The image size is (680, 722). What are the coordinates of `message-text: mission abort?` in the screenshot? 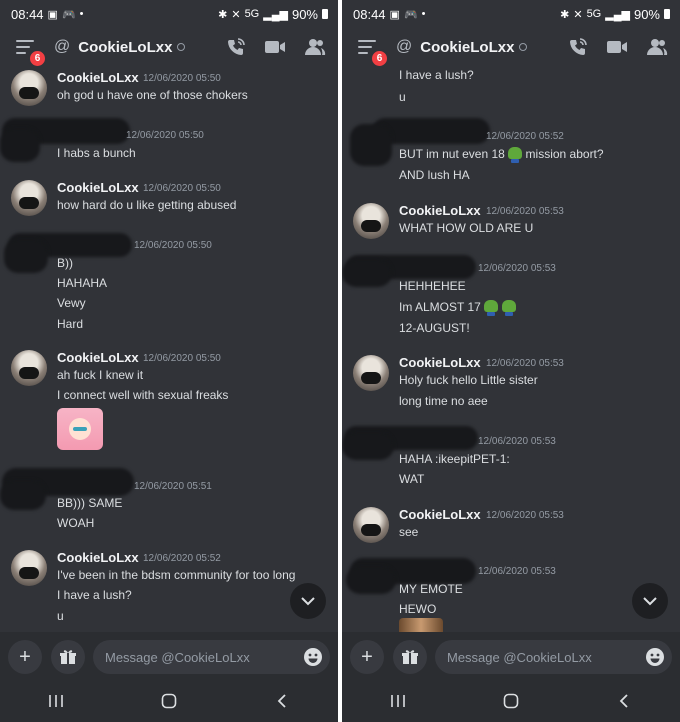 It's located at (564, 154).